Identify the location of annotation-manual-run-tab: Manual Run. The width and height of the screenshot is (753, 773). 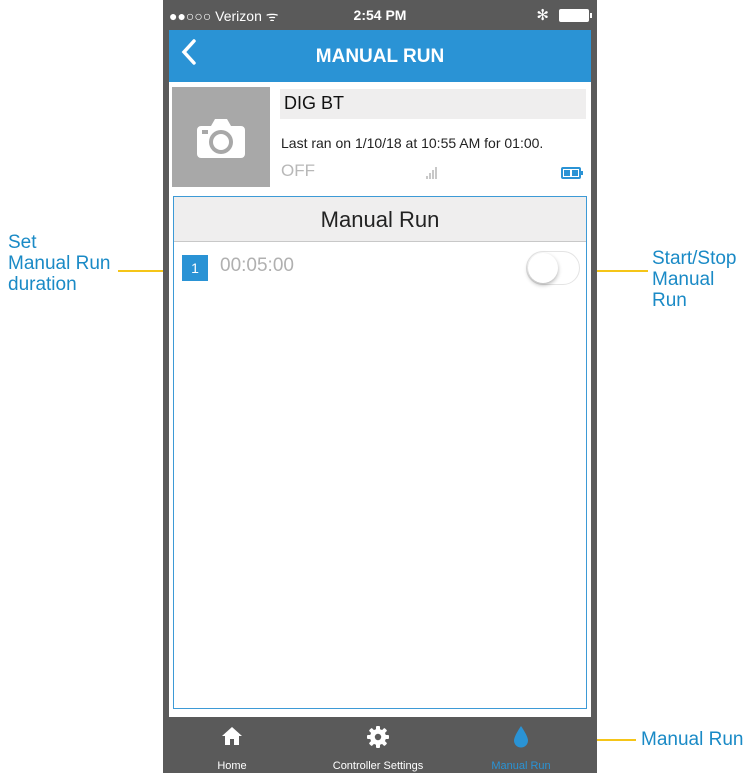
(692, 739).